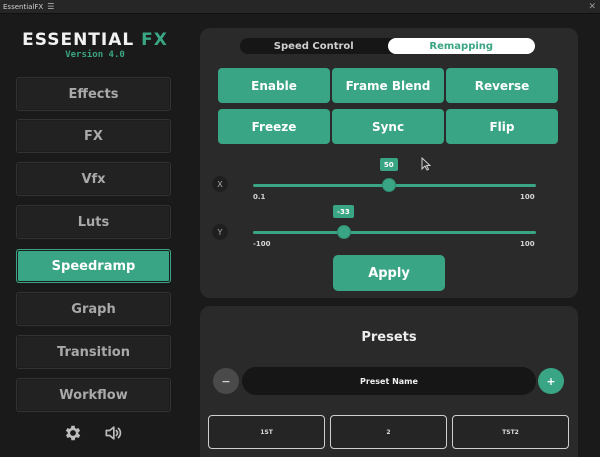  Describe the element at coordinates (154, 40) in the screenshot. I see `logo-accent: FX` at that location.